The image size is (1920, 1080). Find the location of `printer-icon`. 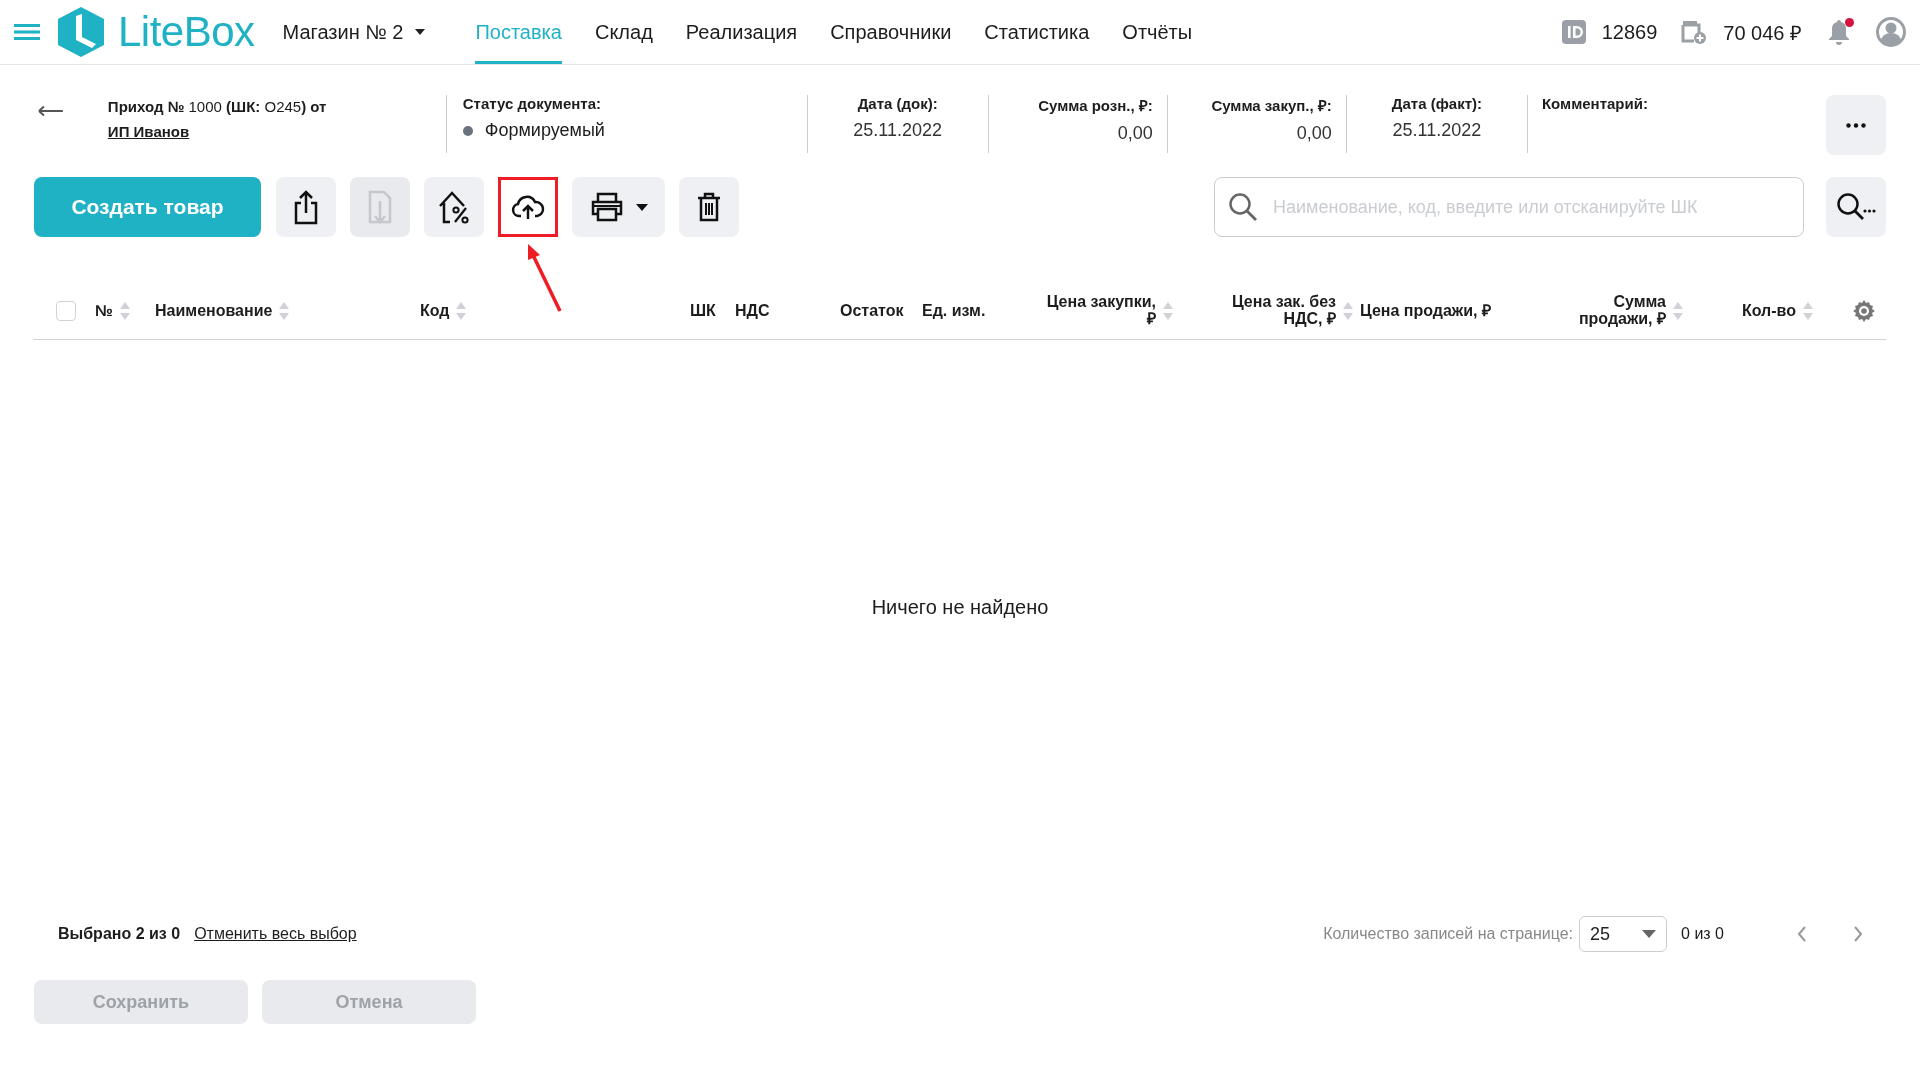

printer-icon is located at coordinates (606, 207).